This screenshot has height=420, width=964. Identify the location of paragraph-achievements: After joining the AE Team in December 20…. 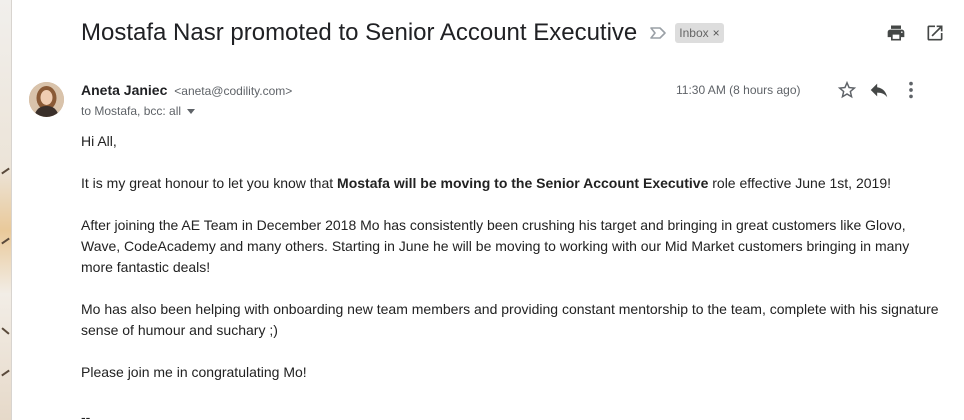
(495, 246).